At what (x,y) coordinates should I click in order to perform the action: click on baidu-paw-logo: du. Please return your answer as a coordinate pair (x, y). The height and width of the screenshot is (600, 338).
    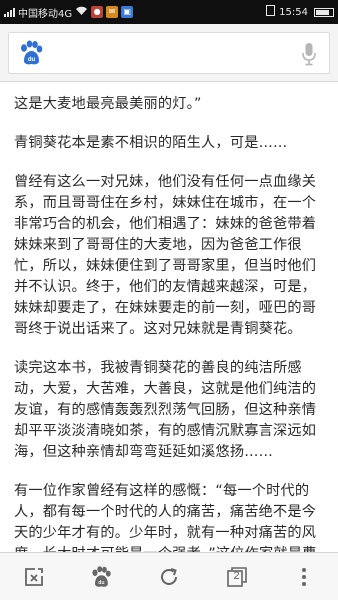
    Looking at the image, I should click on (31, 53).